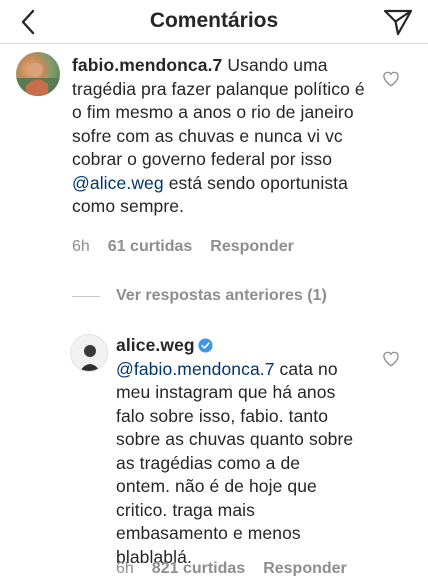  I want to click on direct-send-icon, so click(398, 22).